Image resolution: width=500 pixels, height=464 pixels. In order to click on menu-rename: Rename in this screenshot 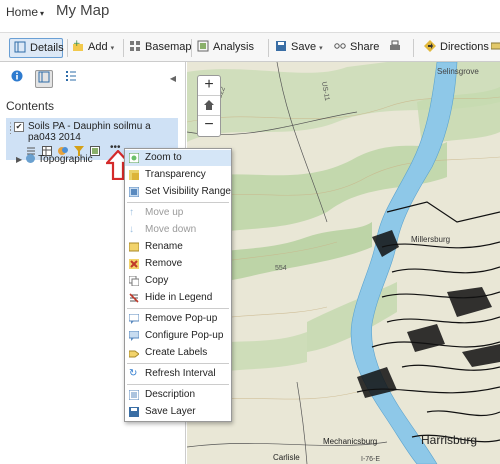, I will do `click(178, 247)`.